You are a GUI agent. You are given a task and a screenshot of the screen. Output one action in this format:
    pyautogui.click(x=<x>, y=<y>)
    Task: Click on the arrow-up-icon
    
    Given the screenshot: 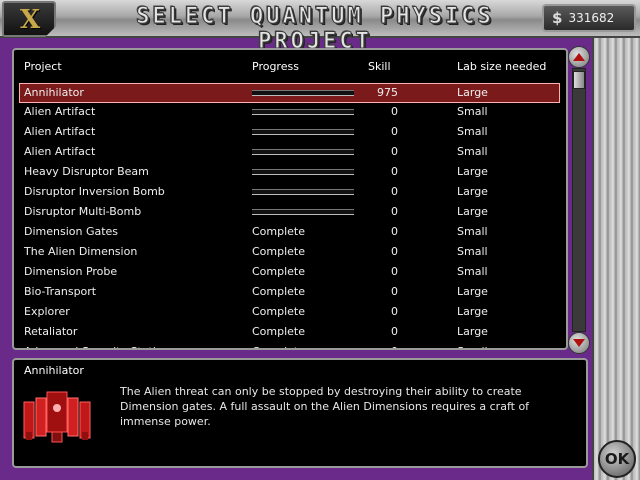 What is the action you would take?
    pyautogui.click(x=579, y=57)
    